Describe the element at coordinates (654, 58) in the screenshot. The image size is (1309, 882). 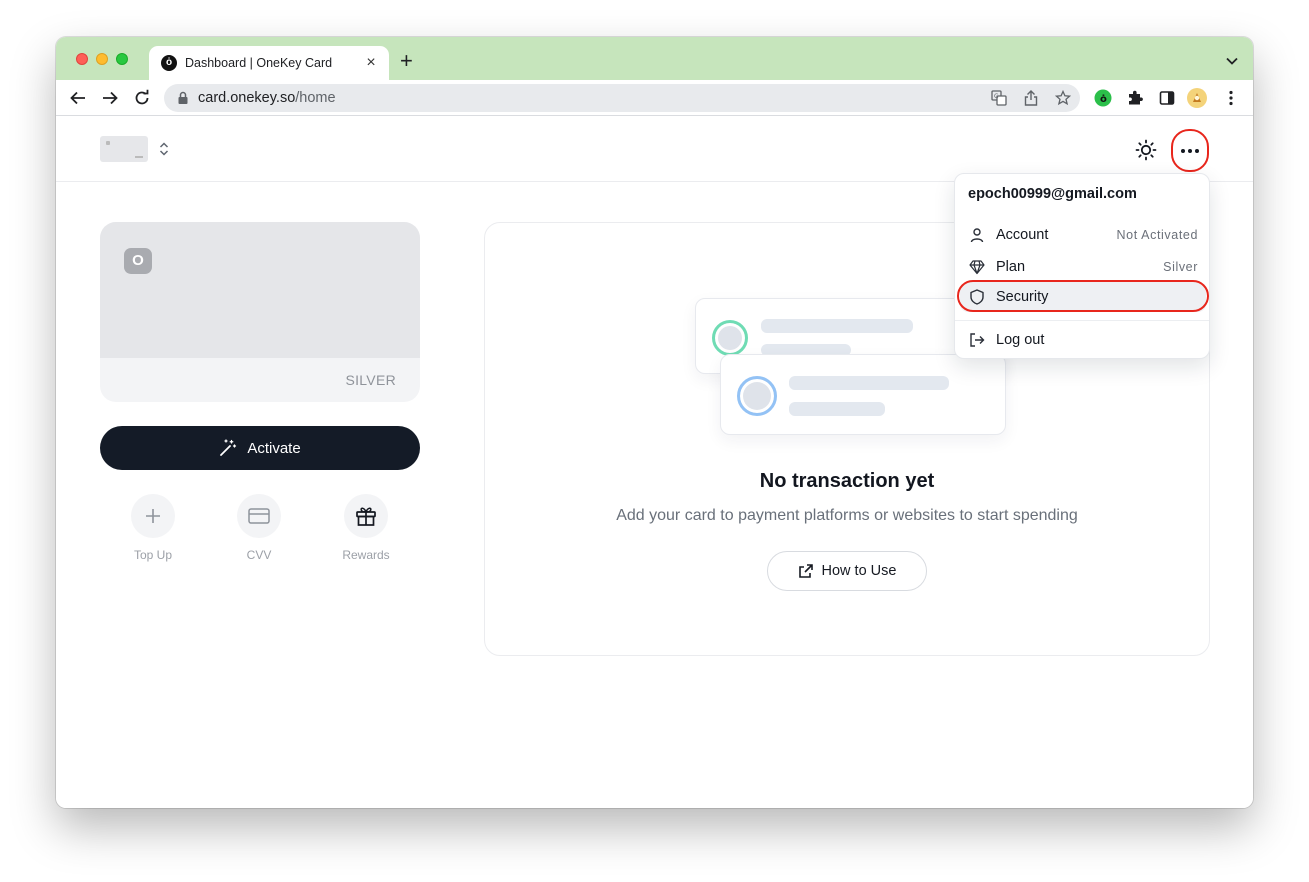
I see `tab-strip: ȯ Dashboard | OneKey Card × +` at that location.